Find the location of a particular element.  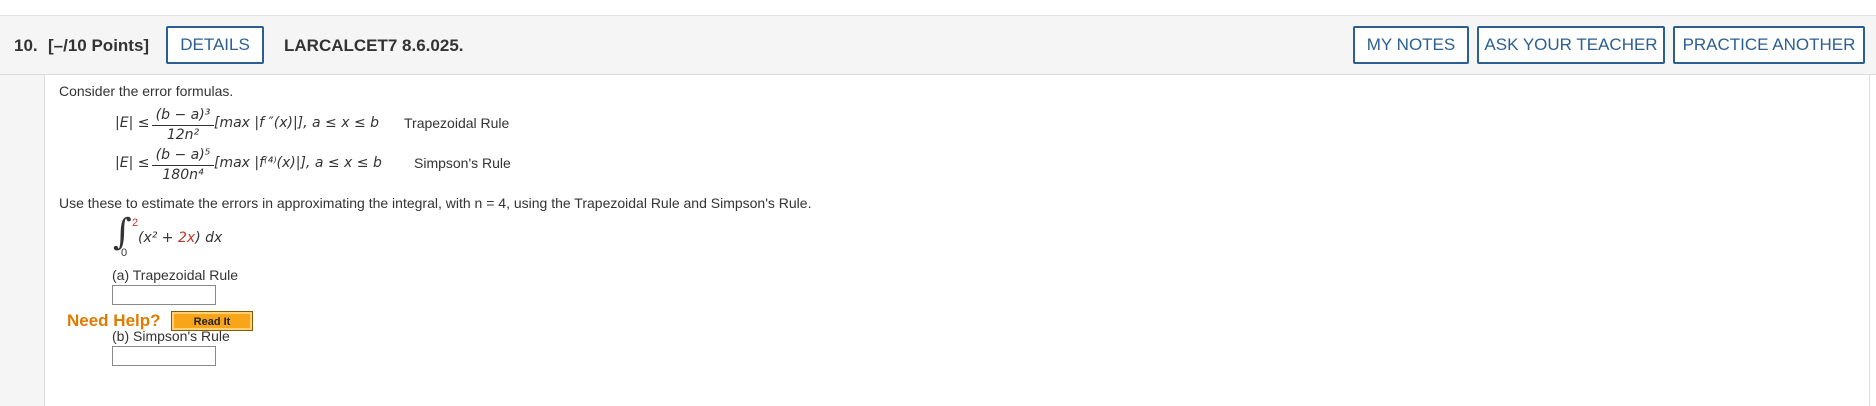

left-gutter is located at coordinates (22, 240).